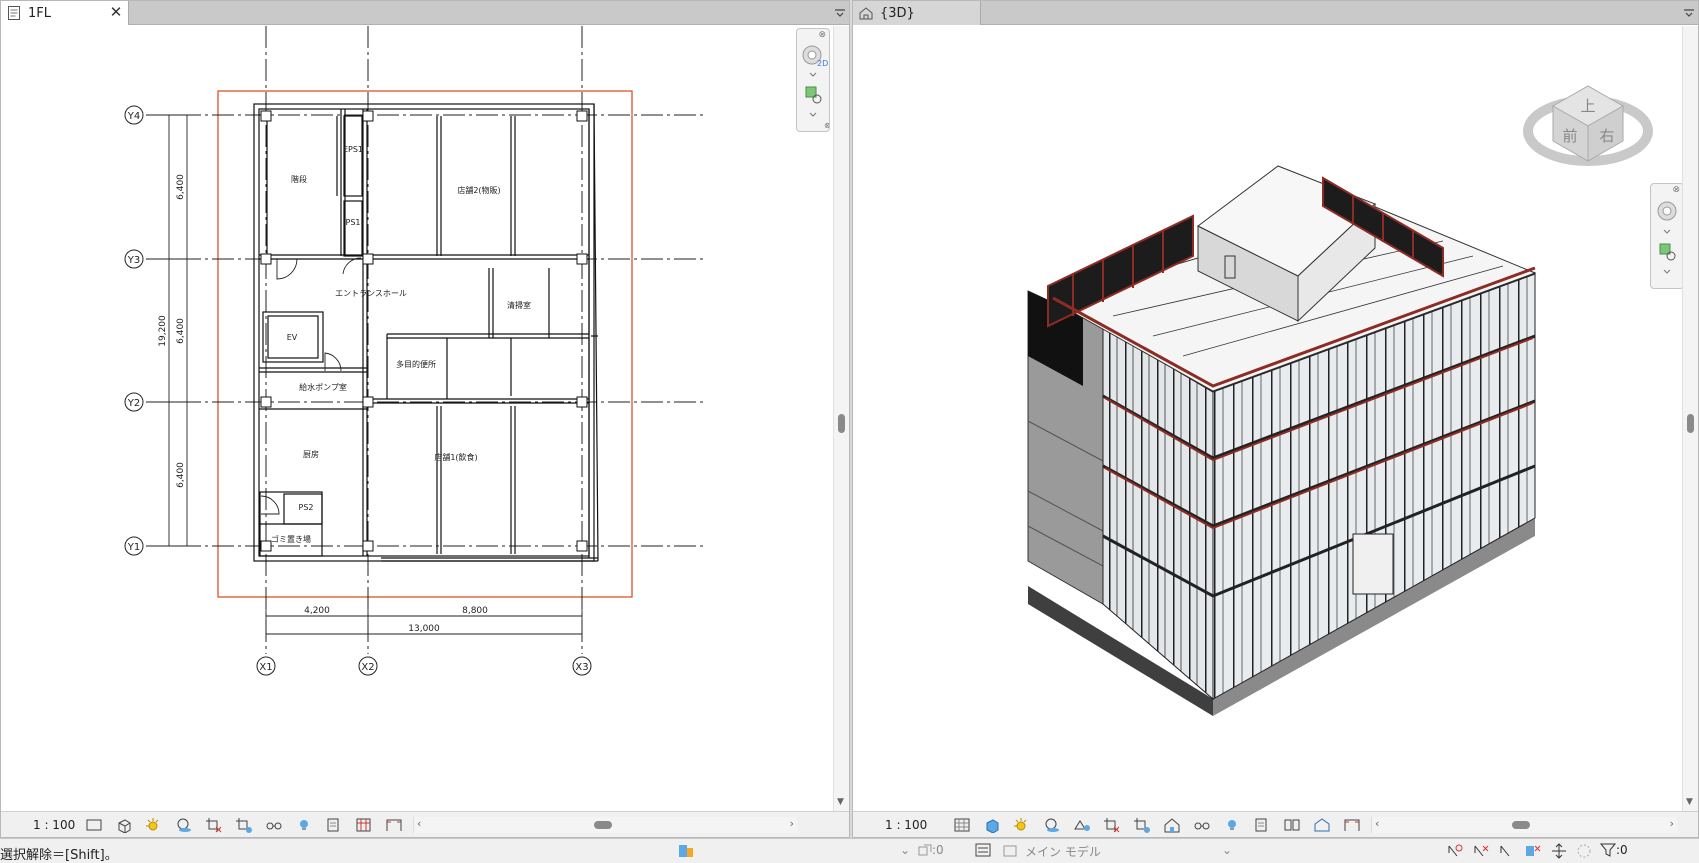 This screenshot has height=863, width=1699. Describe the element at coordinates (134, 330) in the screenshot. I see `grid-bubbles-y` at that location.